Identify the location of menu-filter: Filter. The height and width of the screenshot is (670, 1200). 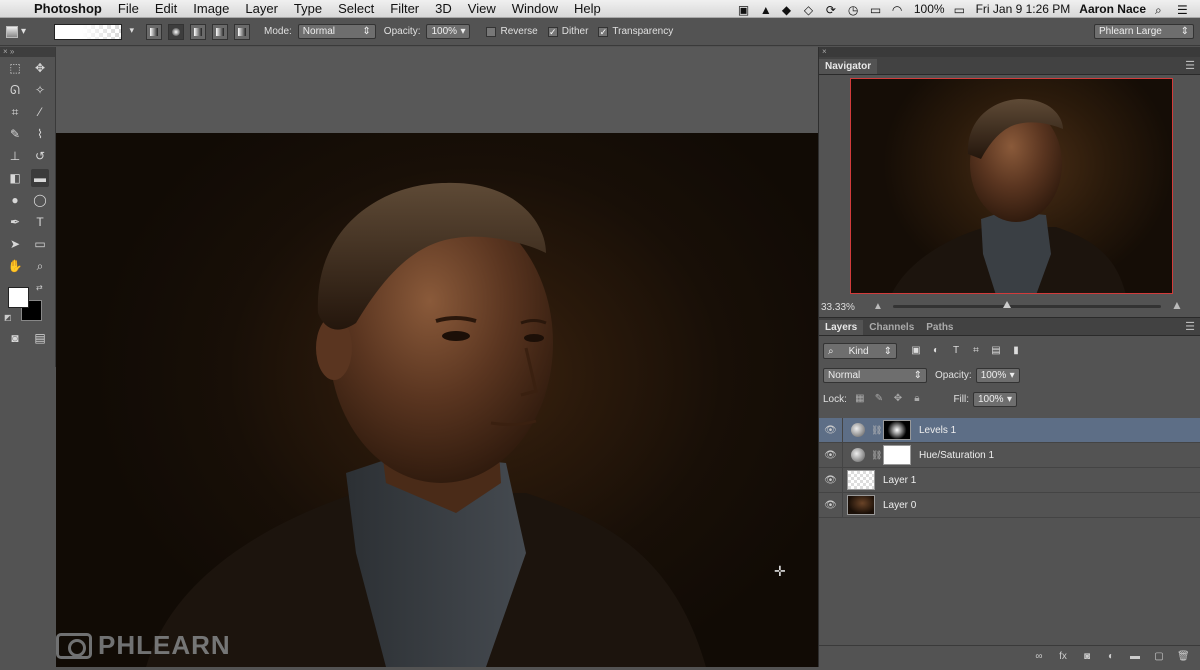
(404, 8).